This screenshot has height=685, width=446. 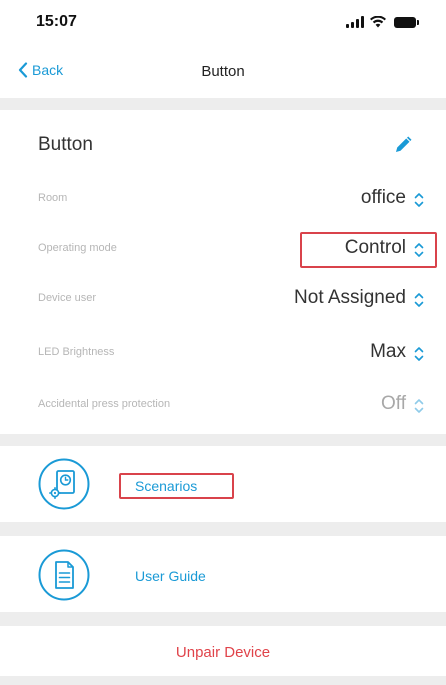 What do you see at coordinates (388, 351) in the screenshot?
I see `setting-value: Max` at bounding box center [388, 351].